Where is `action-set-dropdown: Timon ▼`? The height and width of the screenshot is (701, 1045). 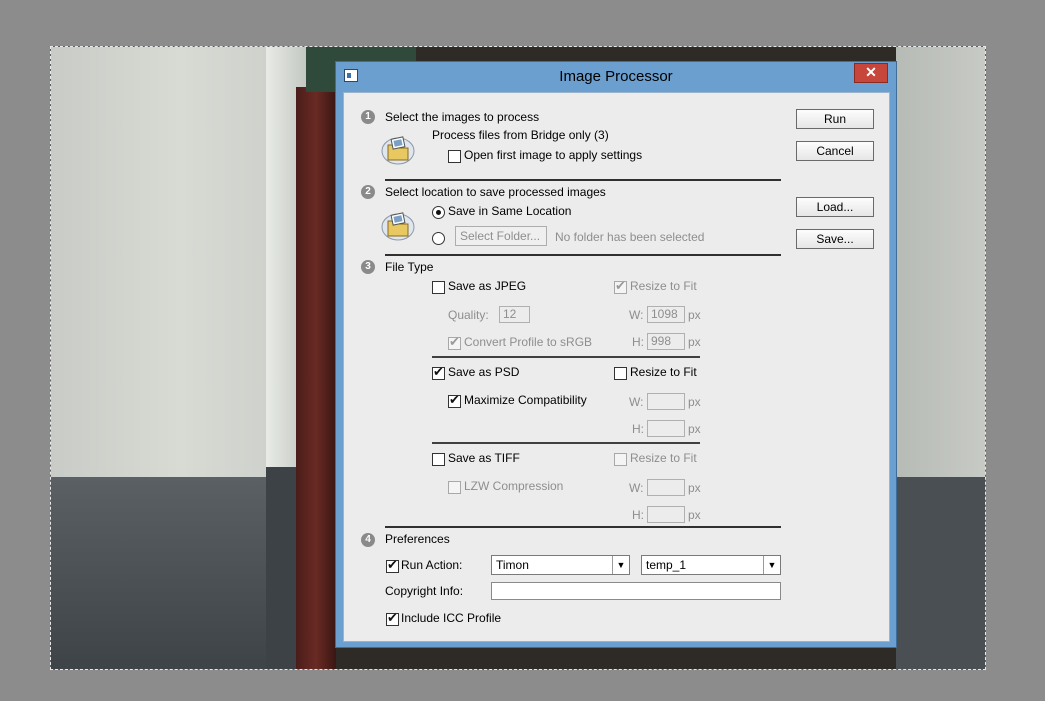
action-set-dropdown: Timon ▼ is located at coordinates (560, 565).